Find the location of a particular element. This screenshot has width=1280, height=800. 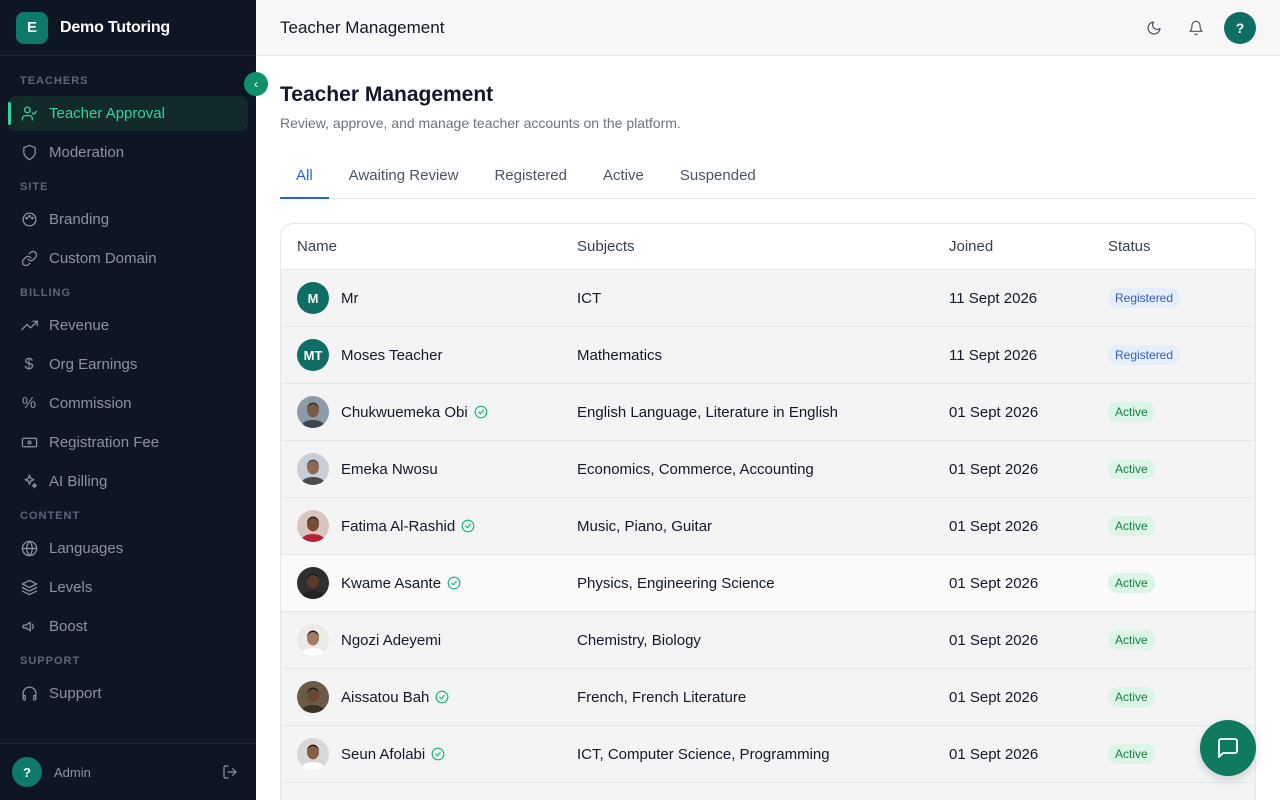

cell-name: Seun Afolabi is located at coordinates (429, 754).